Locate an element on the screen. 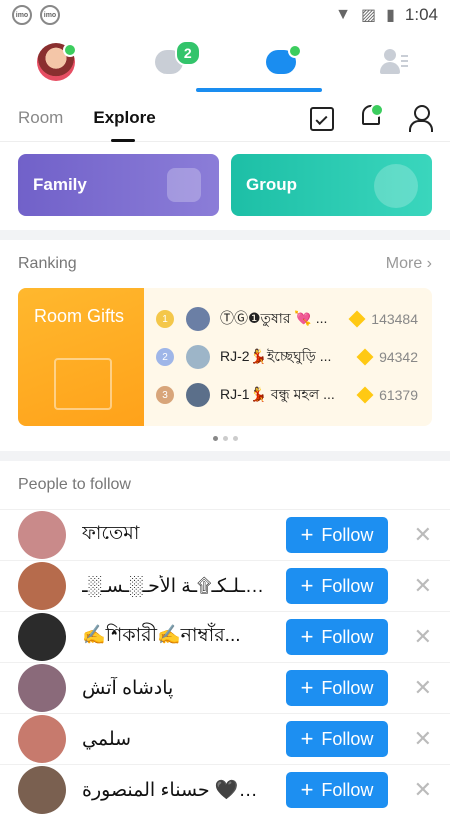 This screenshot has height=815, width=450. status-bar: imo imo ▼ ▨ ▮ 1:04 is located at coordinates (225, 15).